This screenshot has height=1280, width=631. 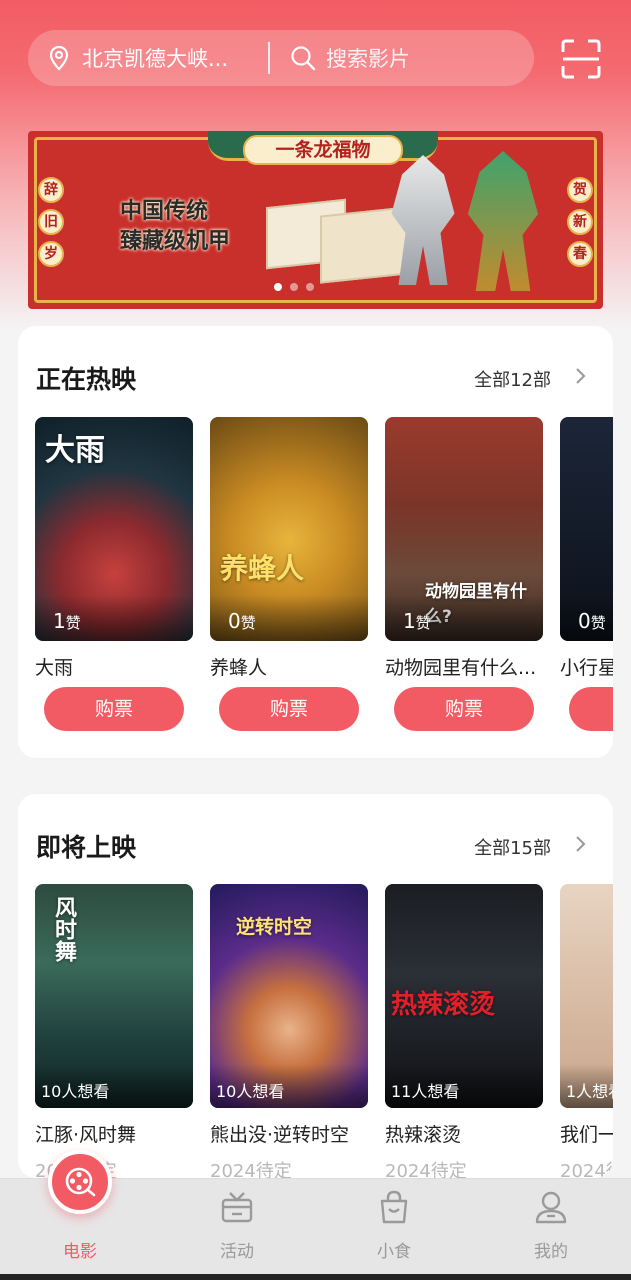 I want to click on search-bar: 北京凯德大峡... 搜索影片, so click(x=281, y=58).